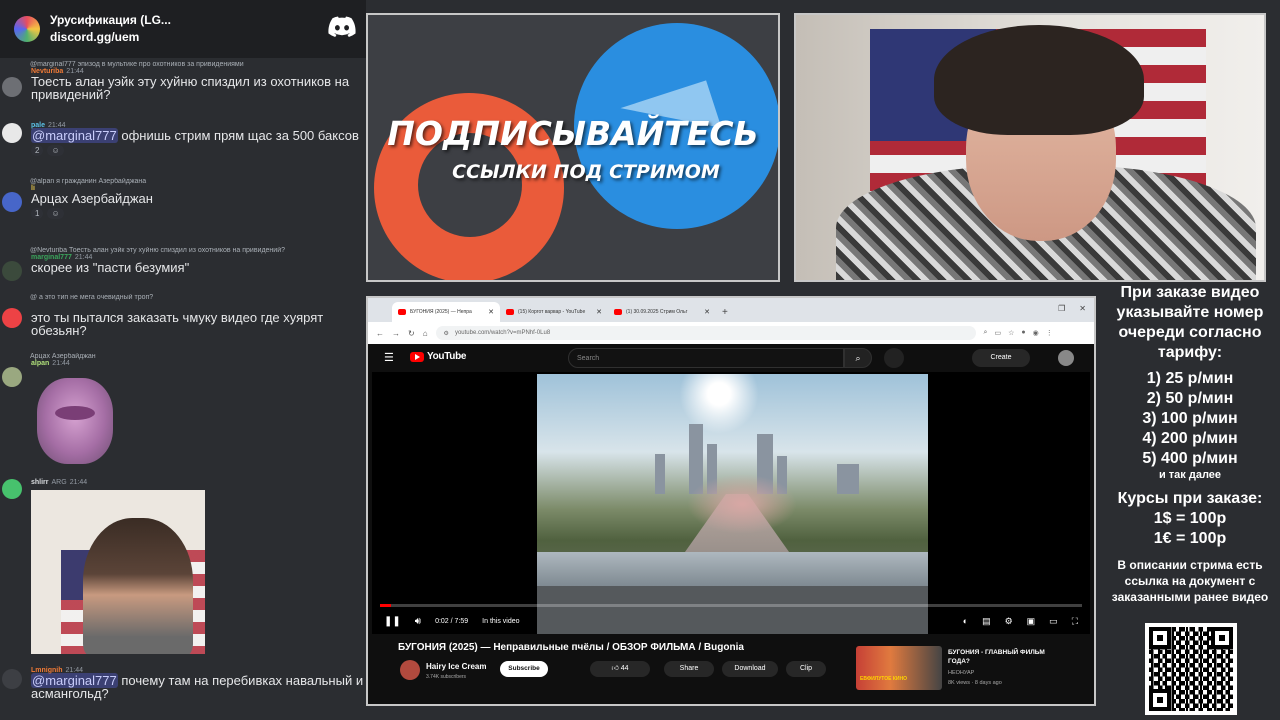  What do you see at coordinates (40, 482) in the screenshot?
I see `author-name: shlirr` at bounding box center [40, 482].